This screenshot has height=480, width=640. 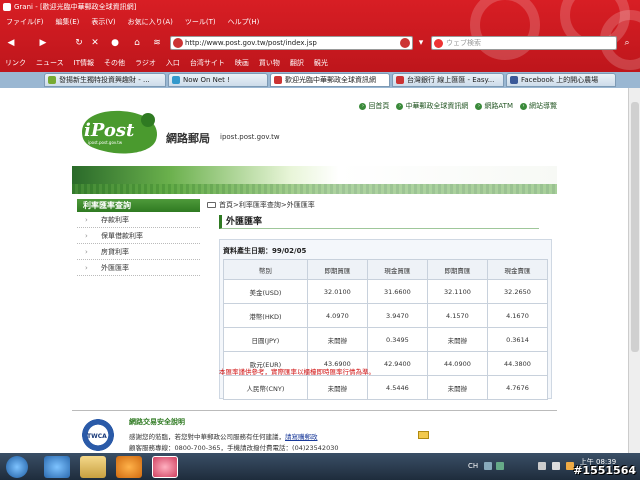 I want to click on browser-tab: Facebook 上的開心農場, so click(x=561, y=80).